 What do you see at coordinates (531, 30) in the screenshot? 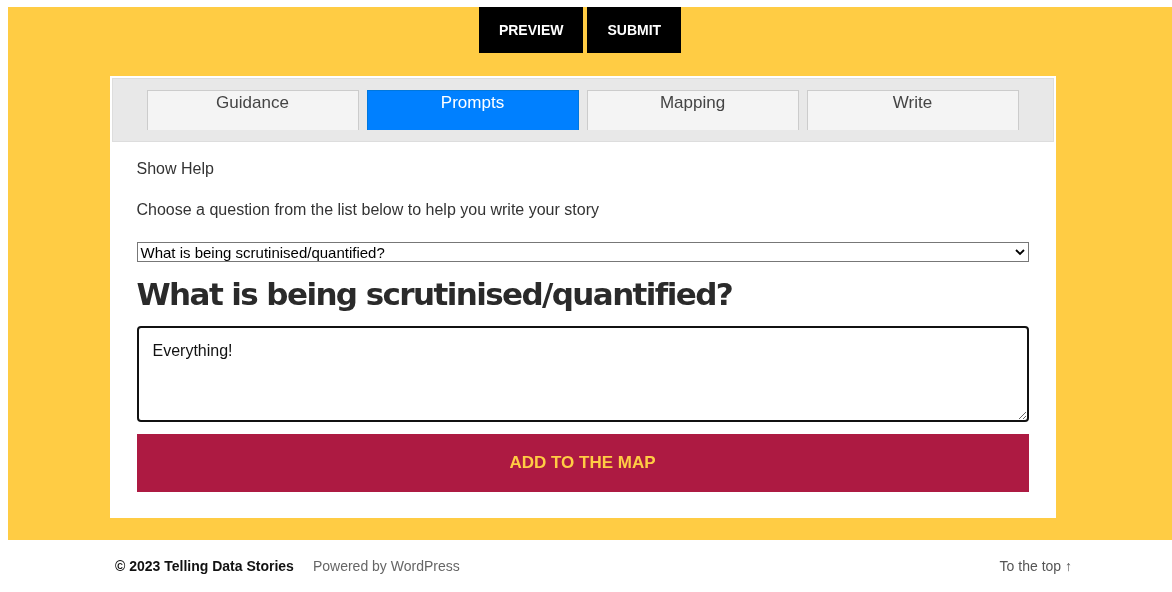
I see `header-button: PREVIEW` at bounding box center [531, 30].